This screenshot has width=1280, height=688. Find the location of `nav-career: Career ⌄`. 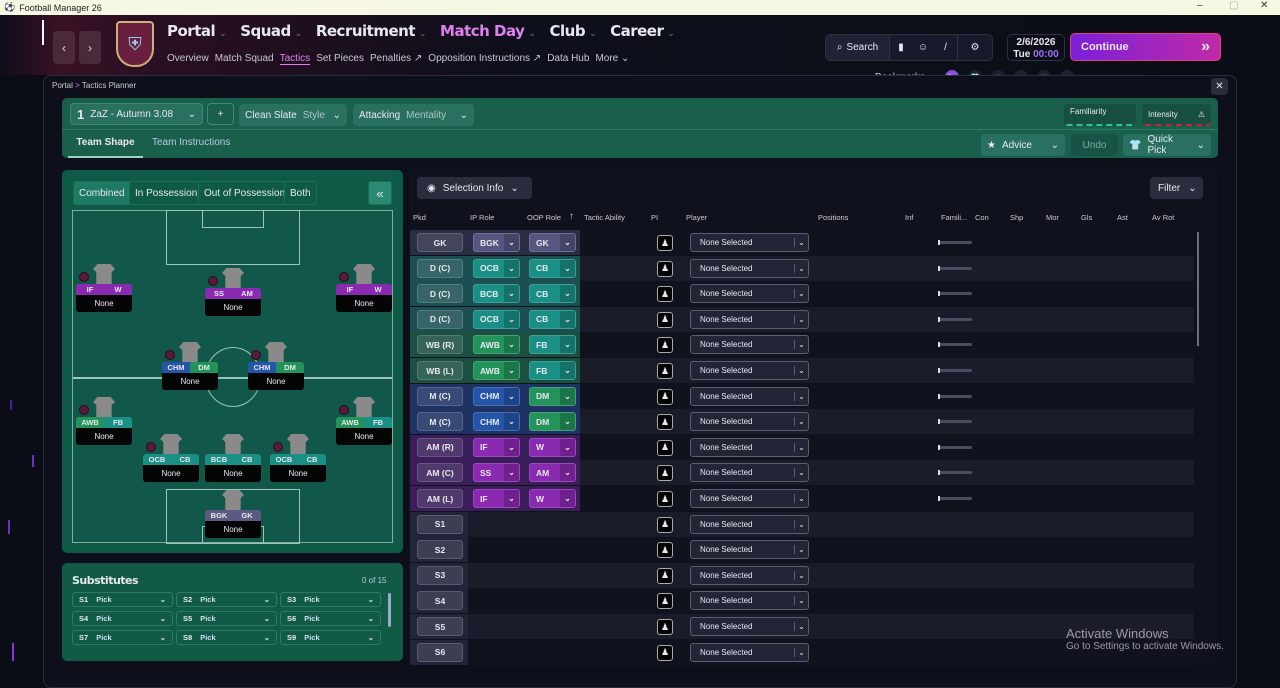

nav-career: Career ⌄ is located at coordinates (642, 31).